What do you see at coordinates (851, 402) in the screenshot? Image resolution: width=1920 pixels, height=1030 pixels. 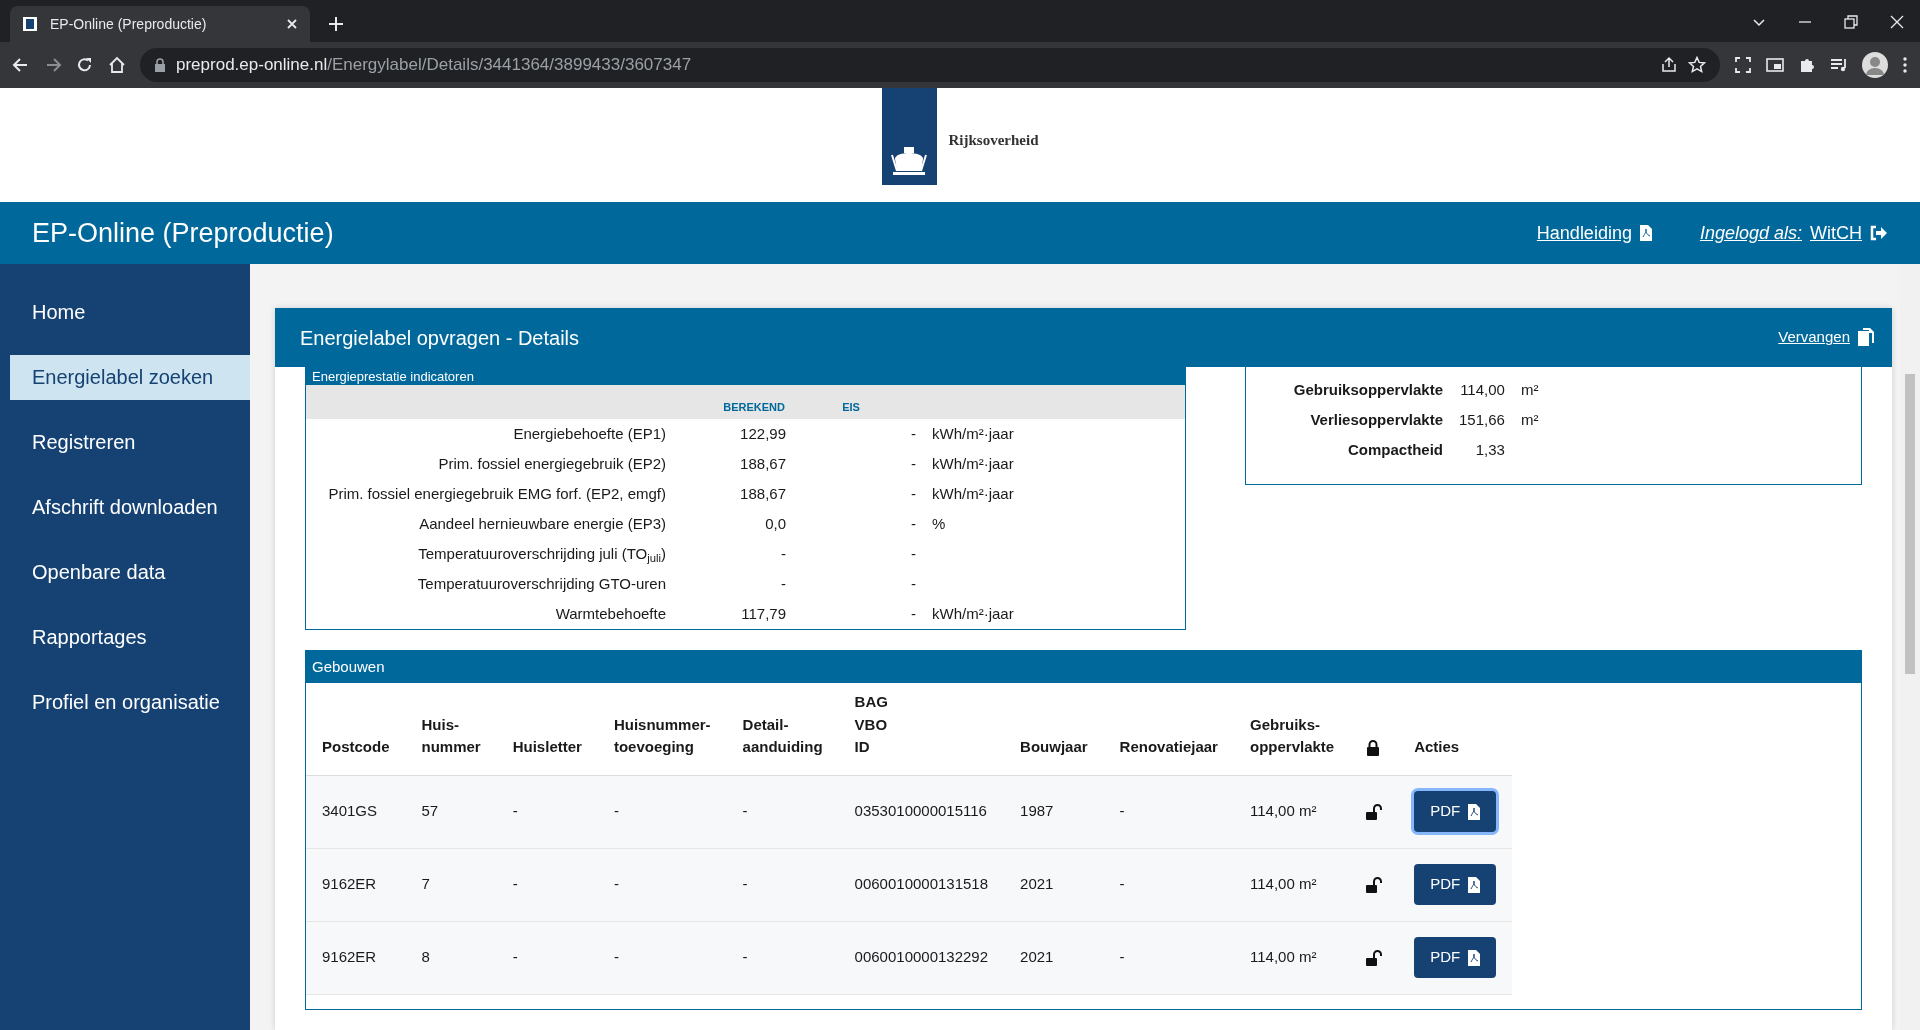 I see `column-header: EIS` at bounding box center [851, 402].